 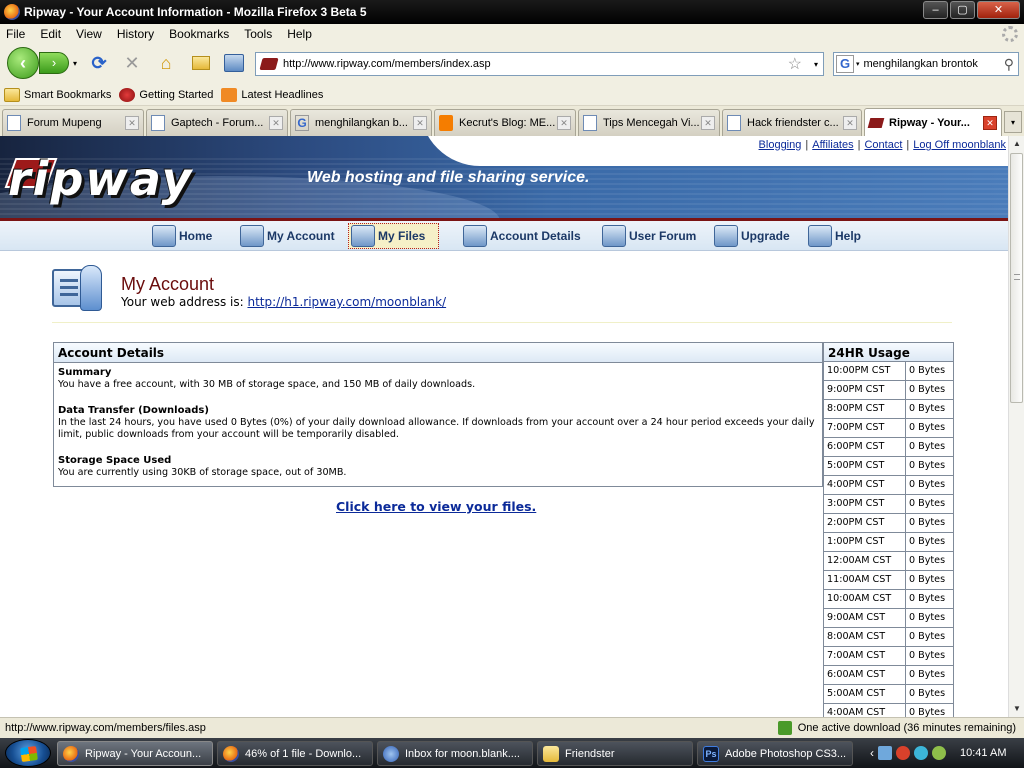 What do you see at coordinates (522, 236) in the screenshot?
I see `nav-account-details: Account Details` at bounding box center [522, 236].